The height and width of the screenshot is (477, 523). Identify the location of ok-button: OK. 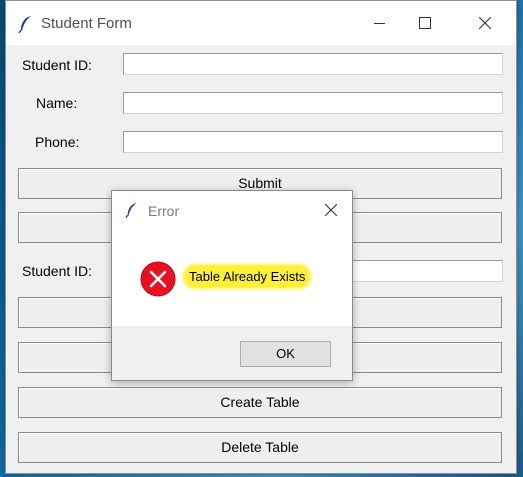
(285, 354).